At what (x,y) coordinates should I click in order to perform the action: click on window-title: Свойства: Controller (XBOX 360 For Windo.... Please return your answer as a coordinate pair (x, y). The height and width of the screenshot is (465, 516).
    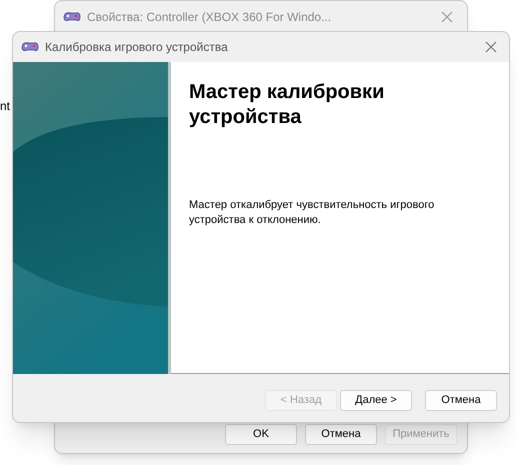
    Looking at the image, I should click on (209, 17).